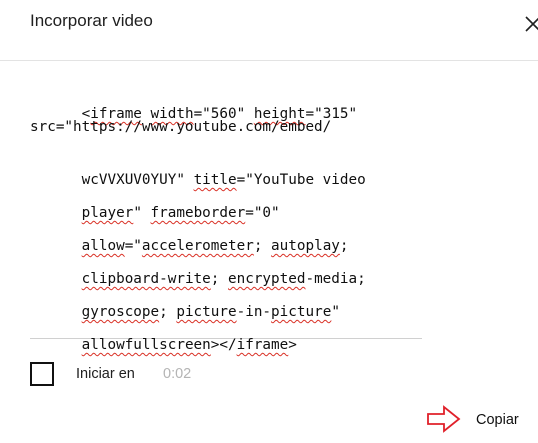 Image resolution: width=538 pixels, height=443 pixels. I want to click on start-at-time: 0:02, so click(177, 374).